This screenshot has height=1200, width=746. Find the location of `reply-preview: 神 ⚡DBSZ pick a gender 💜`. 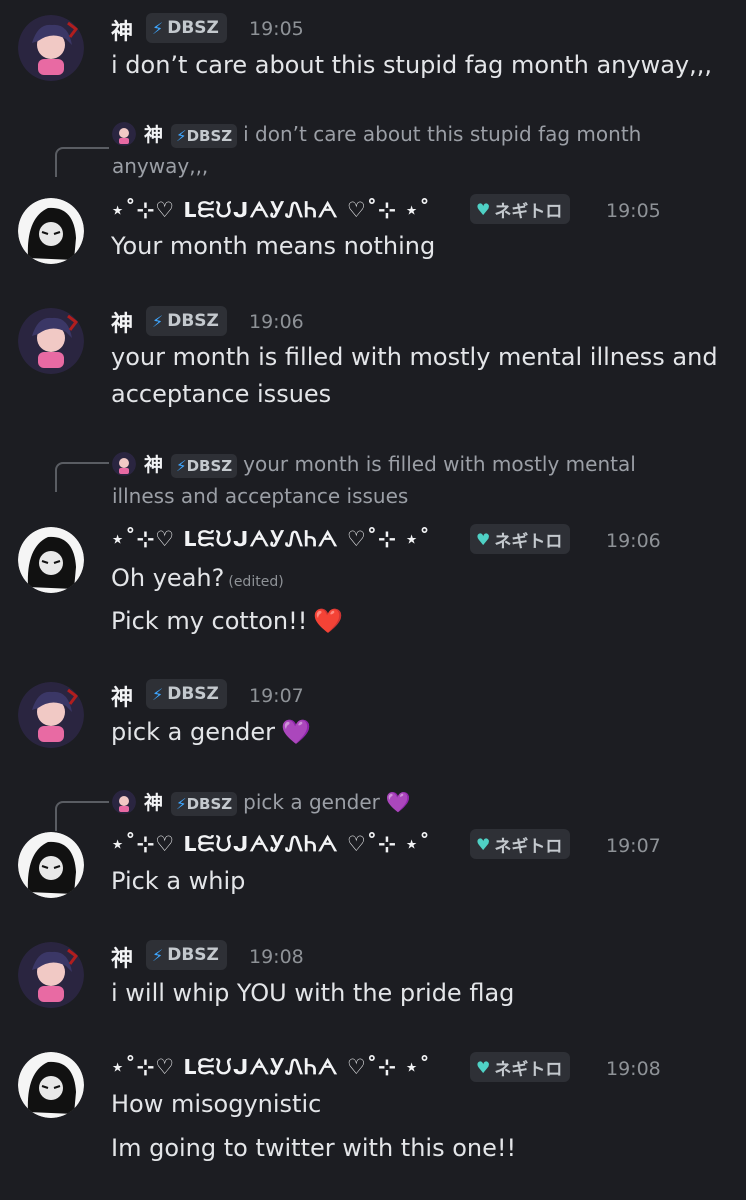

reply-preview: 神 ⚡DBSZ pick a gender 💜 is located at coordinates (412, 803).